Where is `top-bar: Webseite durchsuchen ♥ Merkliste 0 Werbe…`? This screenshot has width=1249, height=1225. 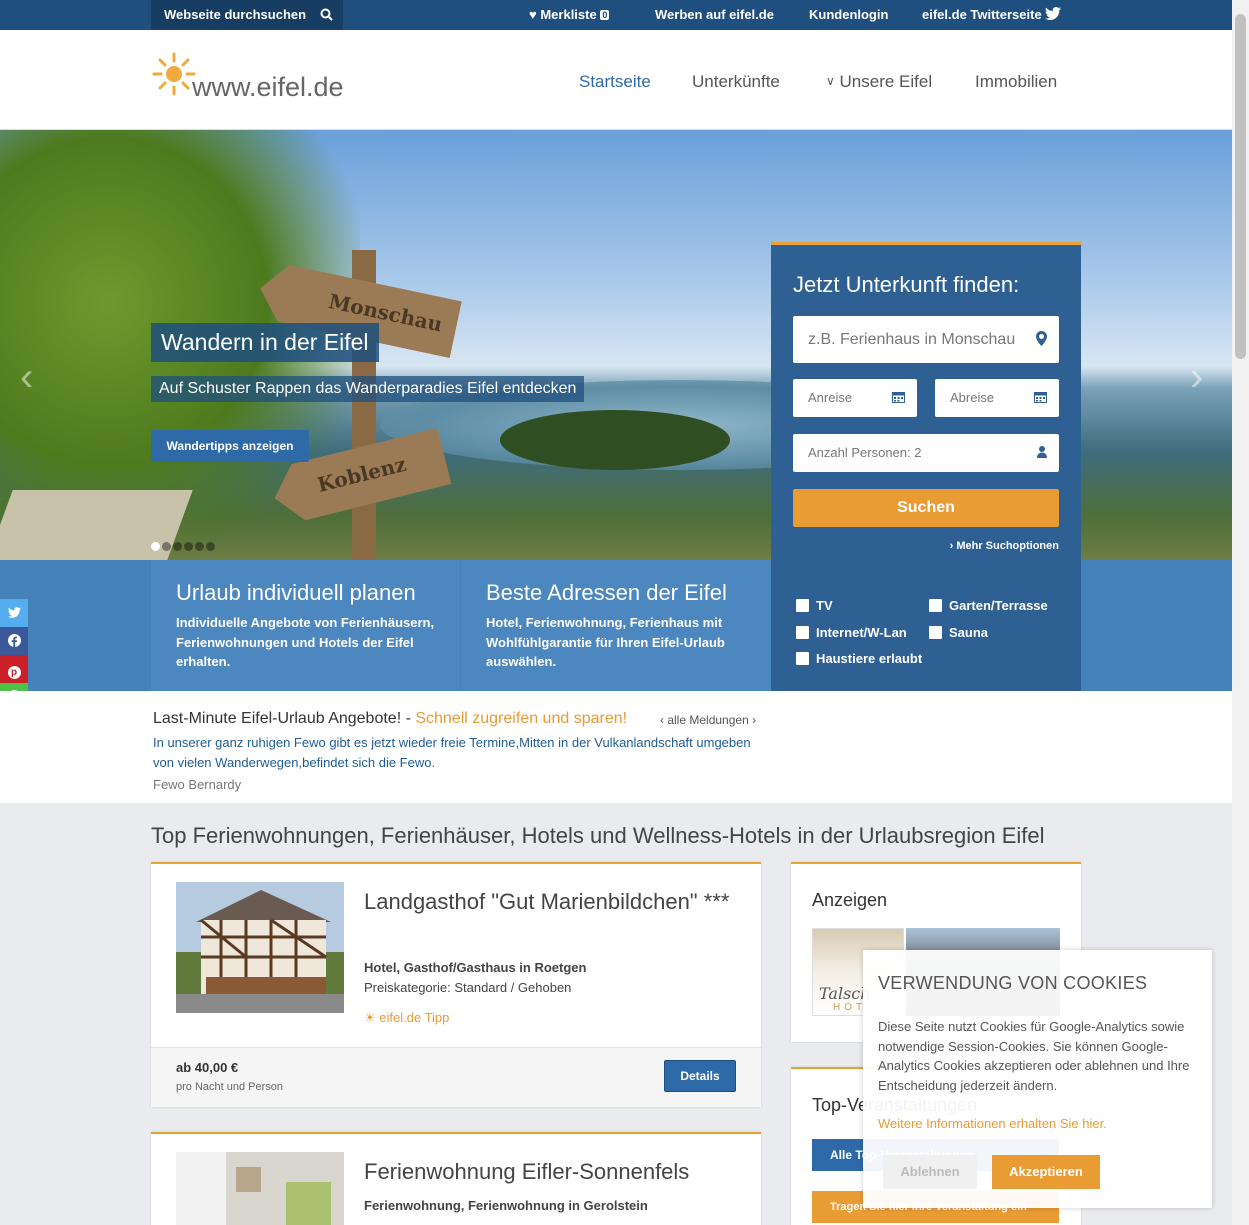
top-bar: Webseite durchsuchen ♥ Merkliste 0 Werbe… is located at coordinates (616, 15).